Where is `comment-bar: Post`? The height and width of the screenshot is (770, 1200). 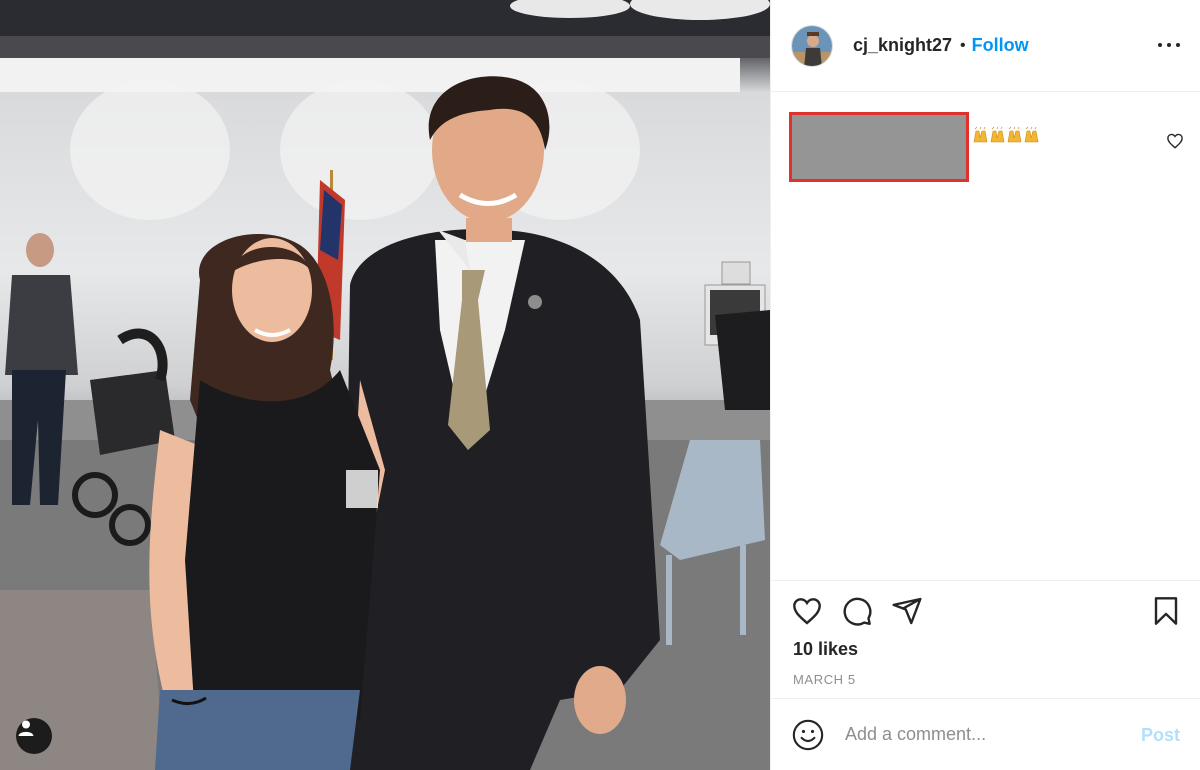 comment-bar: Post is located at coordinates (985, 734).